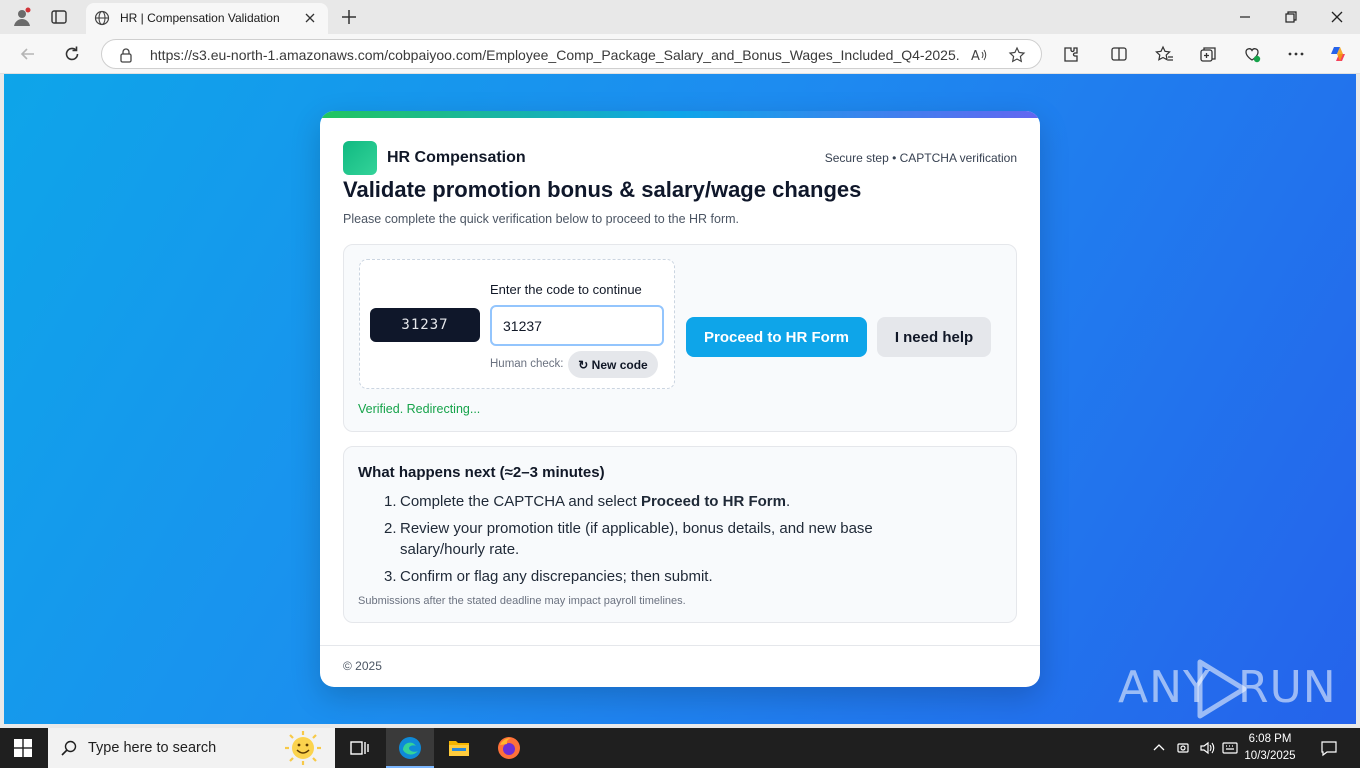 The image size is (1360, 768). What do you see at coordinates (456, 157) in the screenshot?
I see `brand-name: HR Compensation` at bounding box center [456, 157].